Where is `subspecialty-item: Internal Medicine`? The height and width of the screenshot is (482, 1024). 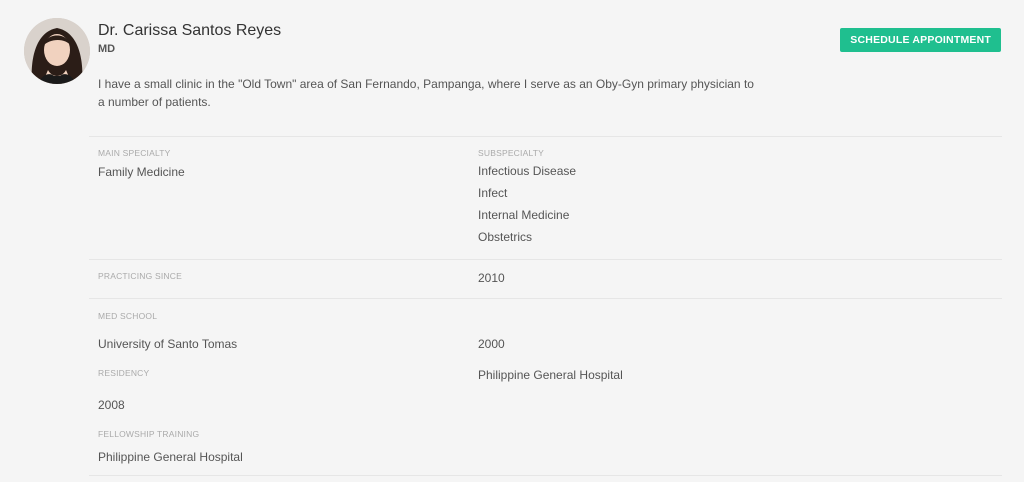
subspecialty-item: Internal Medicine is located at coordinates (524, 215).